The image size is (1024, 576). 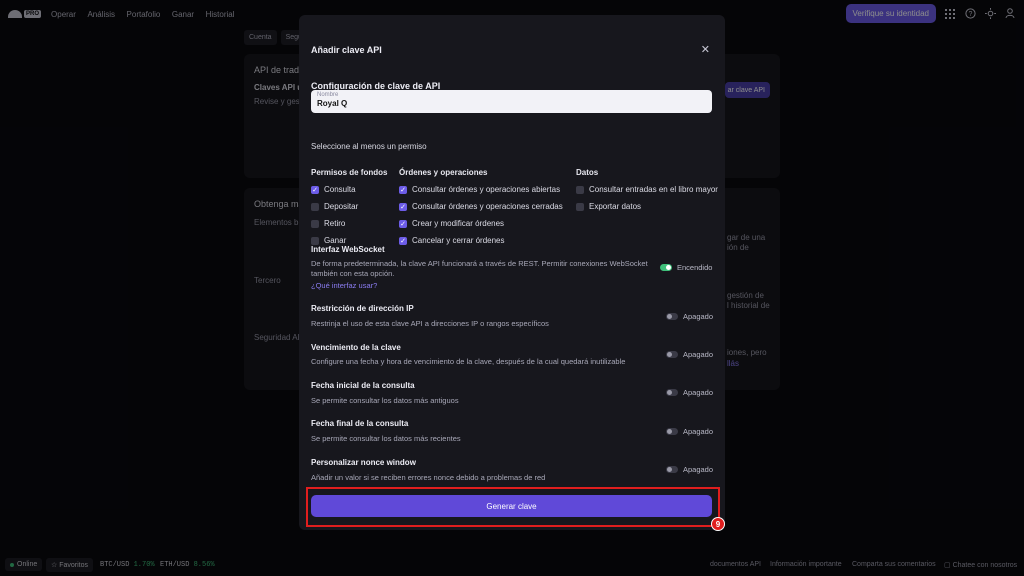 I want to click on nonce-window-toggle: Apagado, so click(x=689, y=469).